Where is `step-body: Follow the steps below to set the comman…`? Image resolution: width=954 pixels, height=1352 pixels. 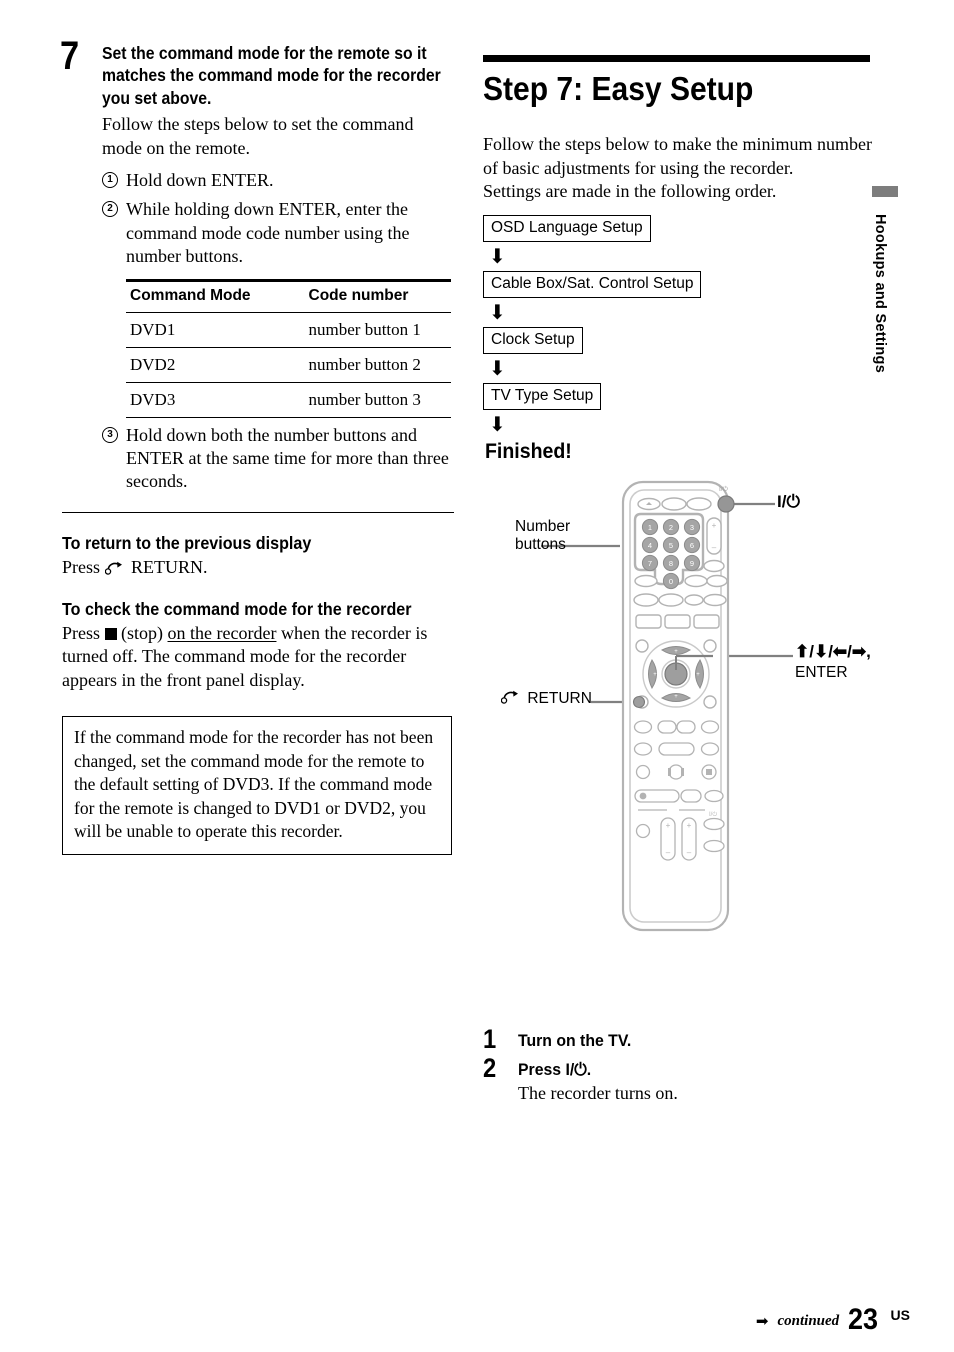 step-body: Follow the steps below to set the comman… is located at coordinates (258, 136).